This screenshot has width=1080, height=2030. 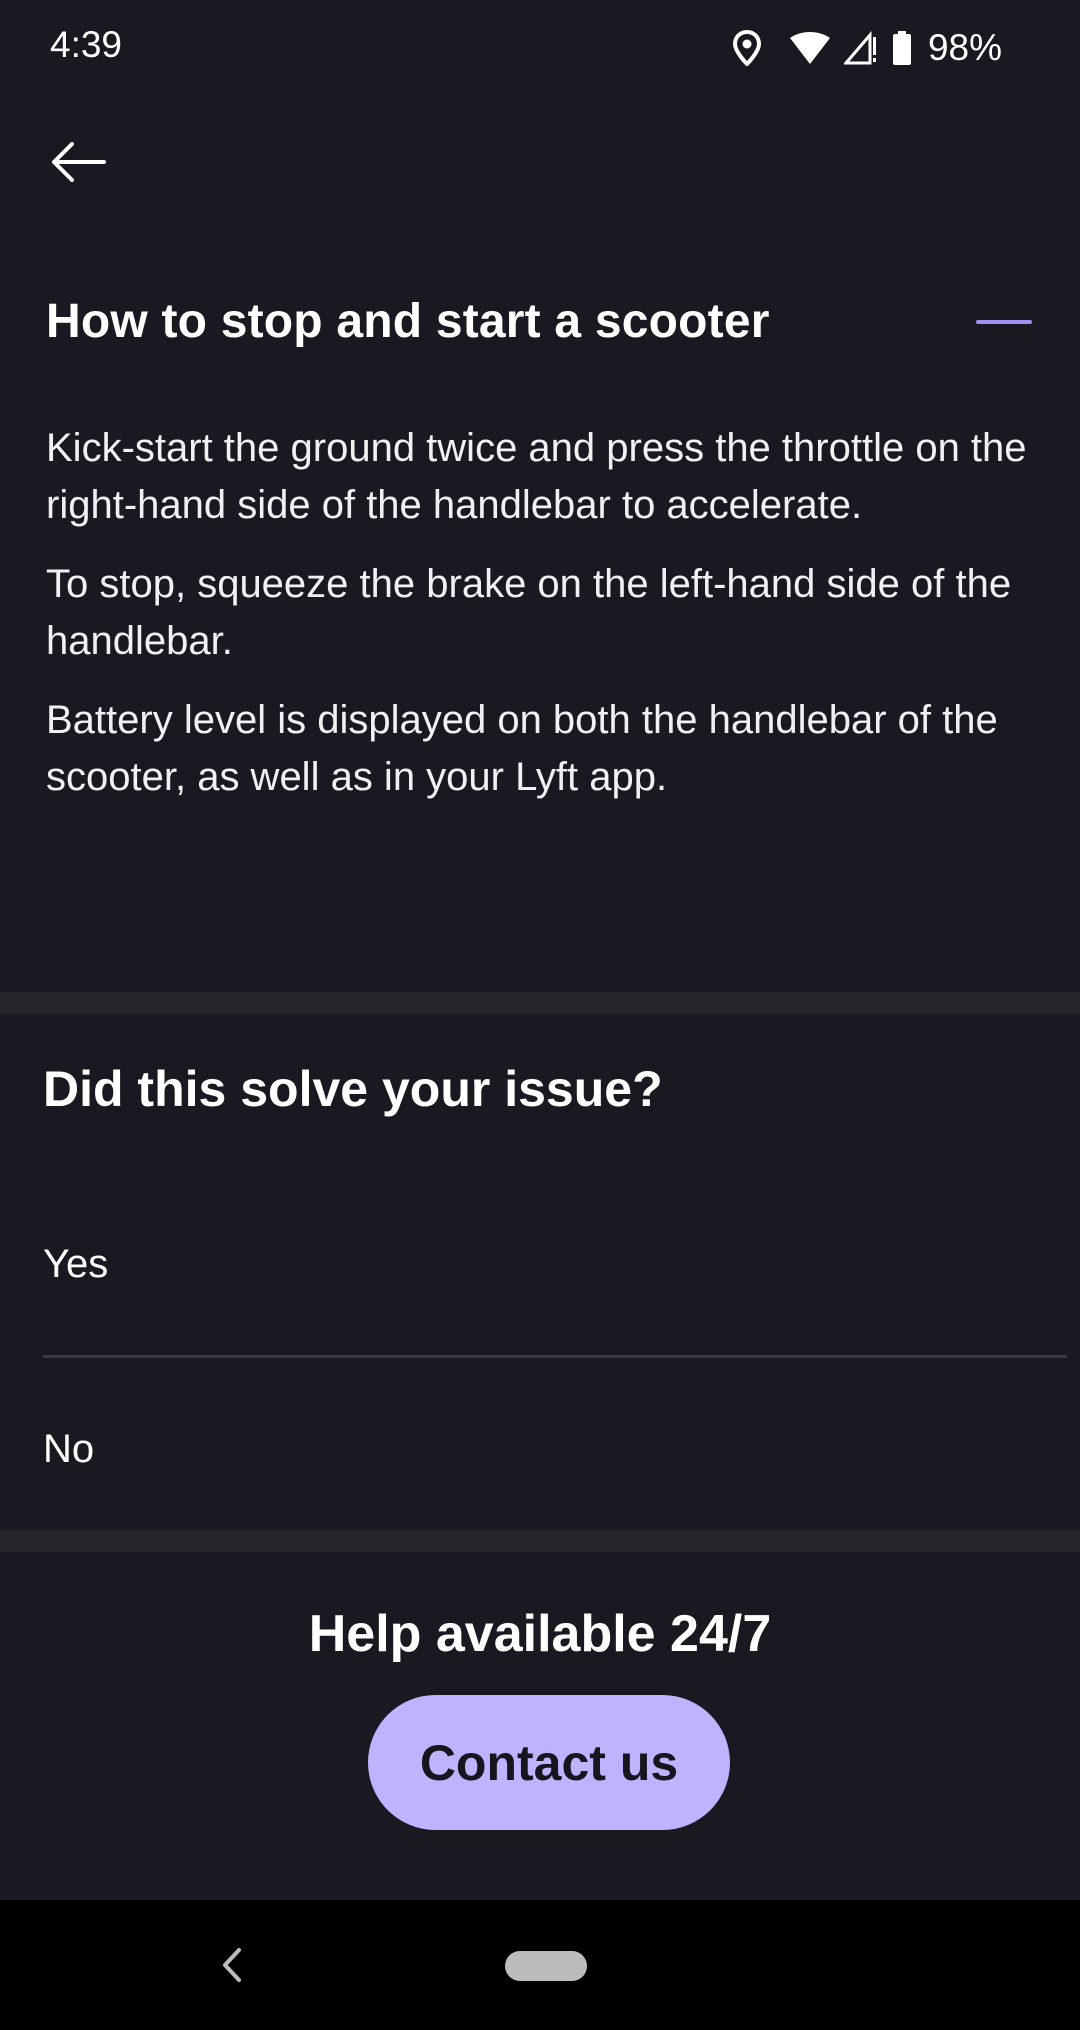 I want to click on system-back-button, so click(x=232, y=1965).